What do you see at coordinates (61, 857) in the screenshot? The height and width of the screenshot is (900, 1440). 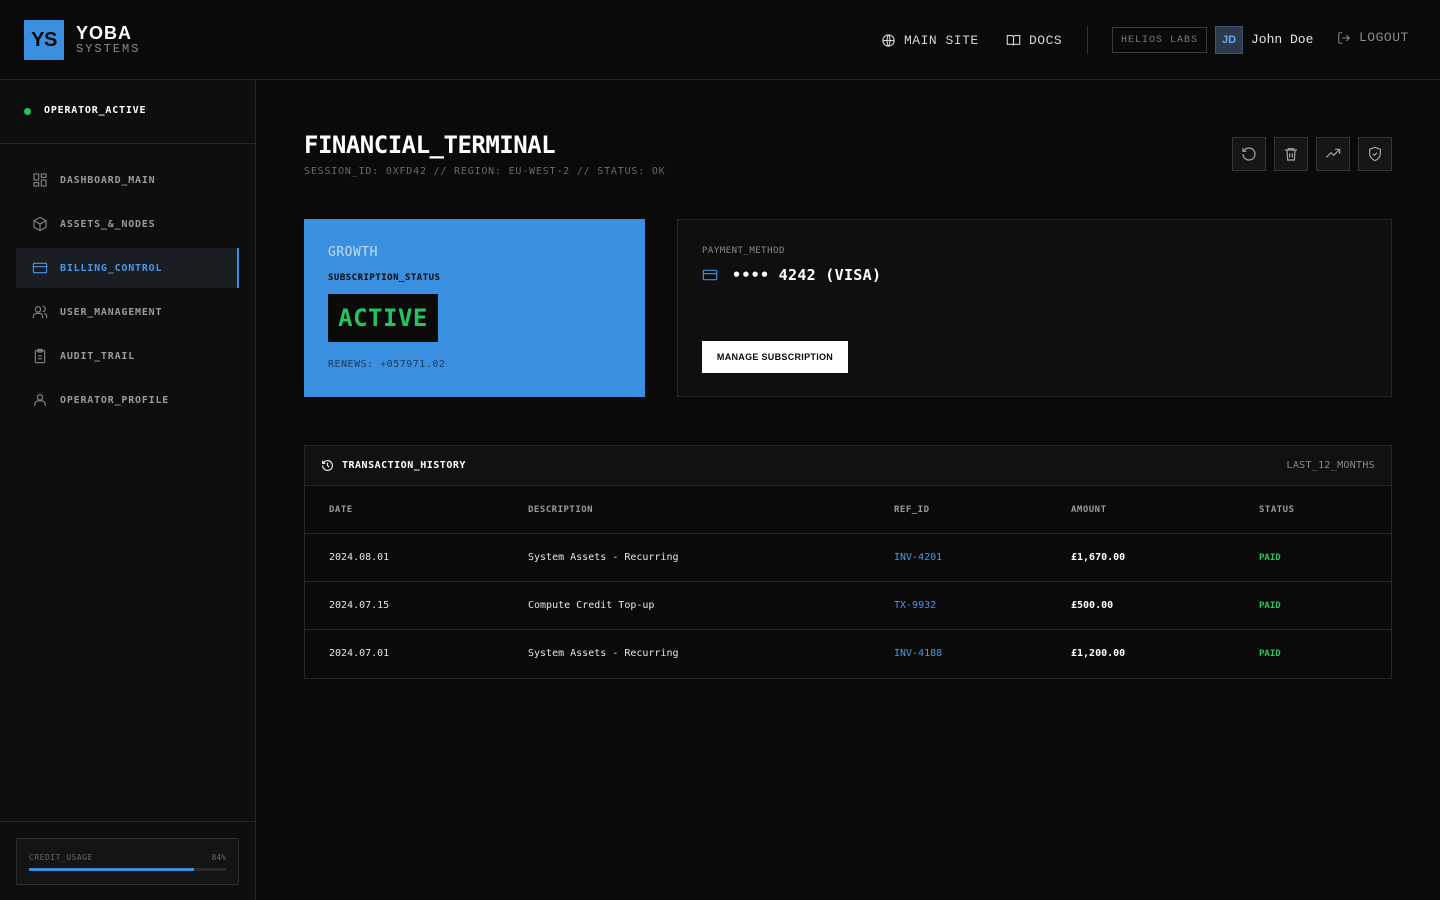 I see `credit-usage-label: CREDIT_USAGE` at bounding box center [61, 857].